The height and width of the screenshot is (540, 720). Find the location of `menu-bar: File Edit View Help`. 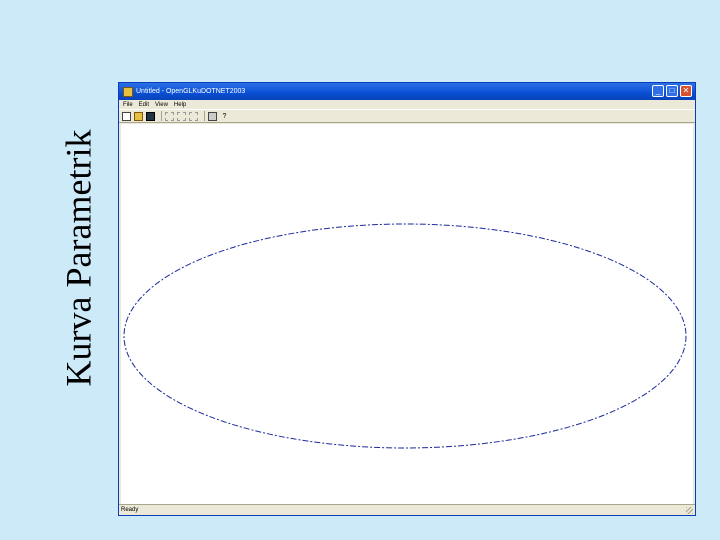

menu-bar: File Edit View Help is located at coordinates (407, 104).